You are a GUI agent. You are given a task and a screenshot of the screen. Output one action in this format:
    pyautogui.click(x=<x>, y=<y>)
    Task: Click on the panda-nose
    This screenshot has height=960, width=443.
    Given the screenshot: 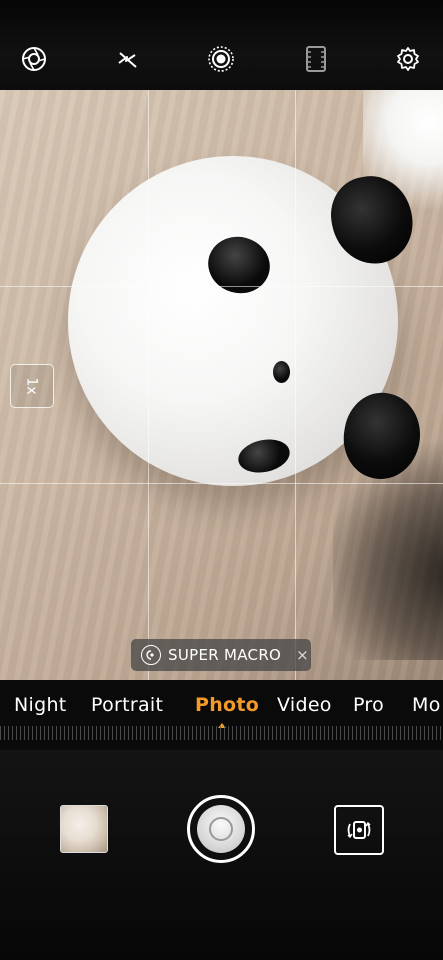 What is the action you would take?
    pyautogui.click(x=281, y=372)
    